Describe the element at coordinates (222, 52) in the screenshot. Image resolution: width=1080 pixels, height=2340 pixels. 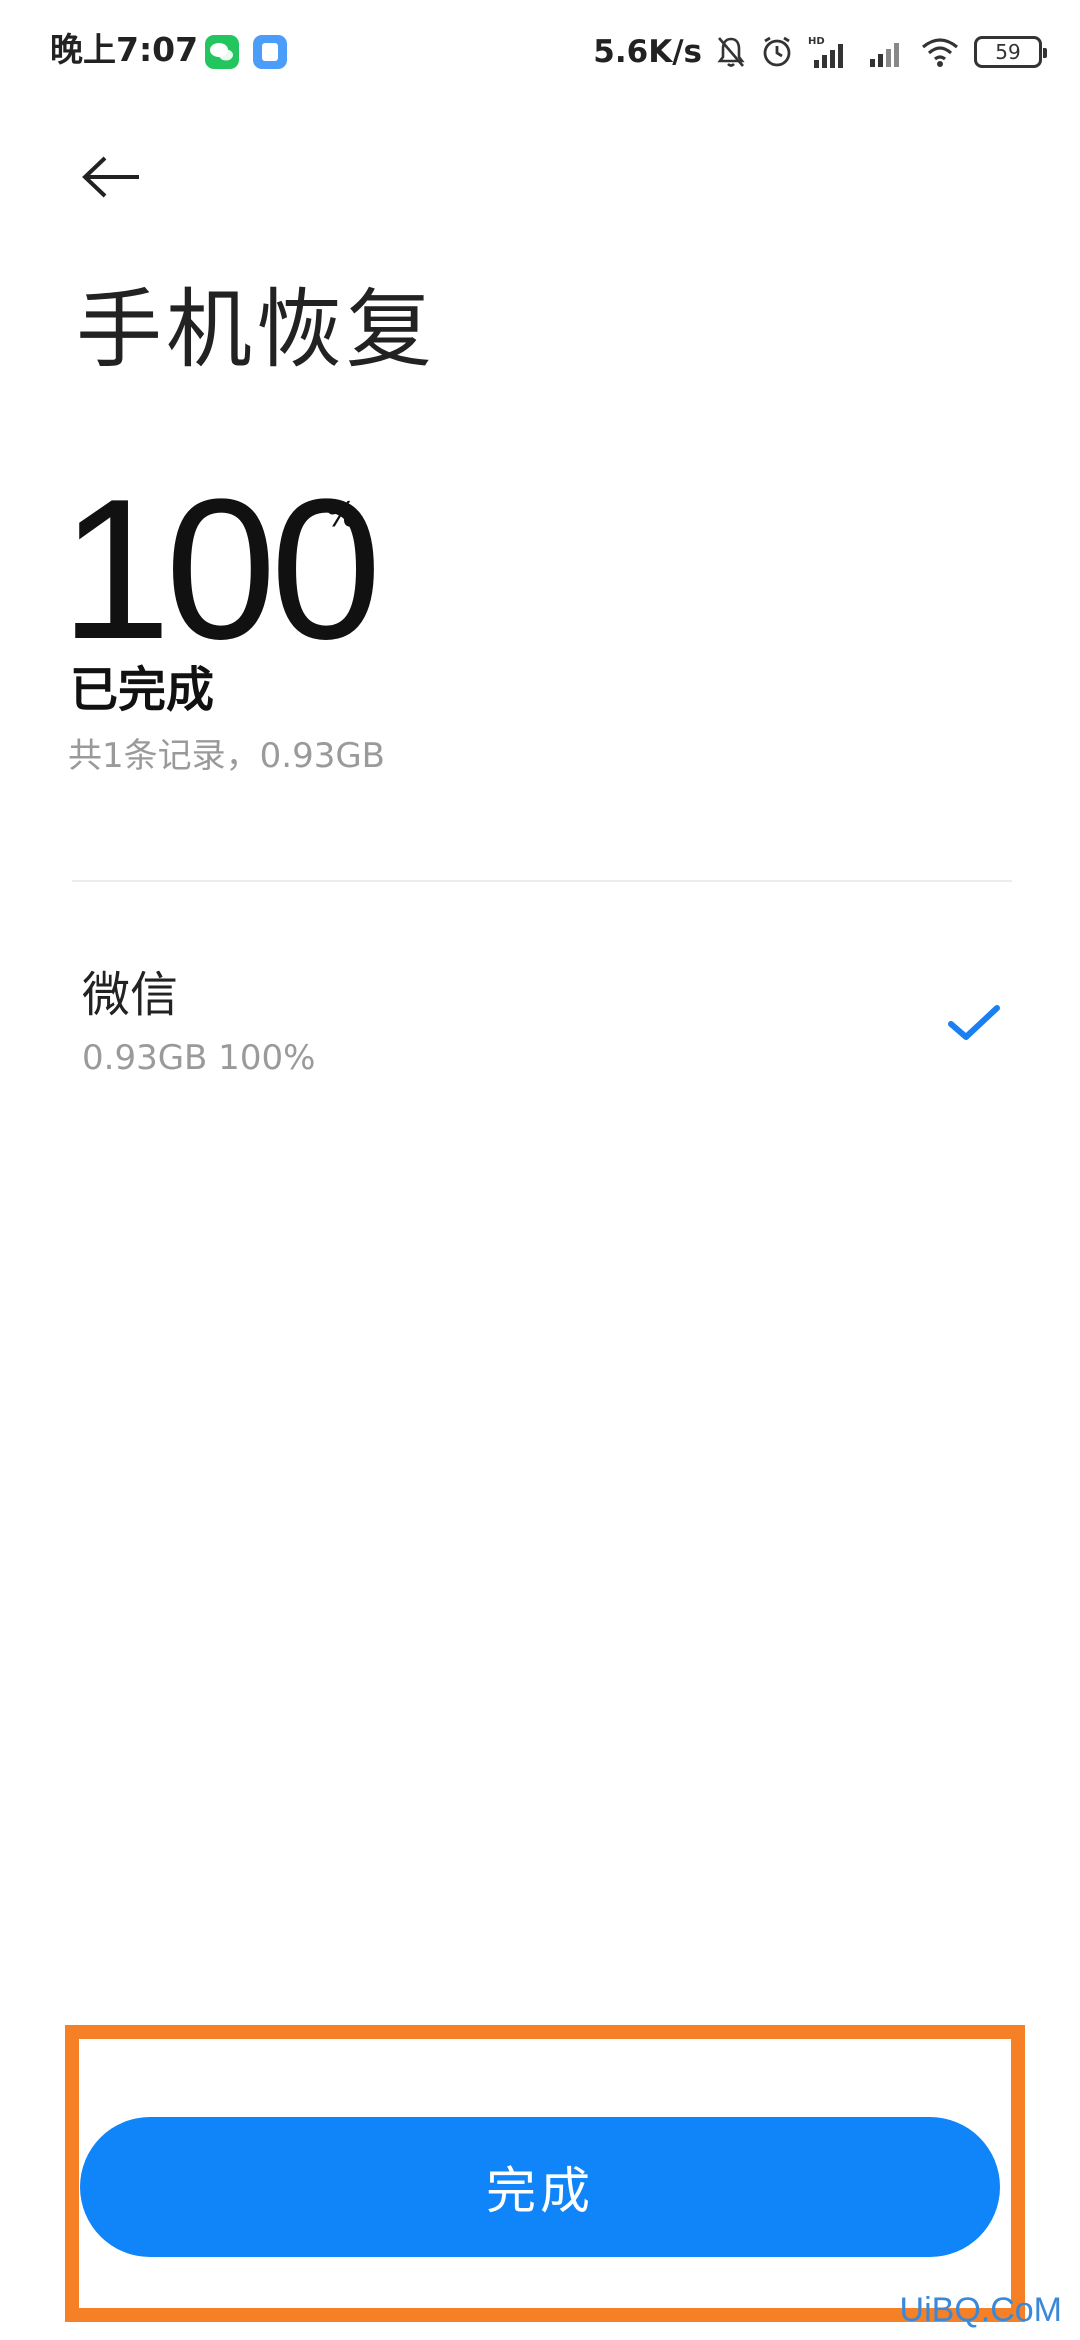
I see `wechat-icon` at that location.